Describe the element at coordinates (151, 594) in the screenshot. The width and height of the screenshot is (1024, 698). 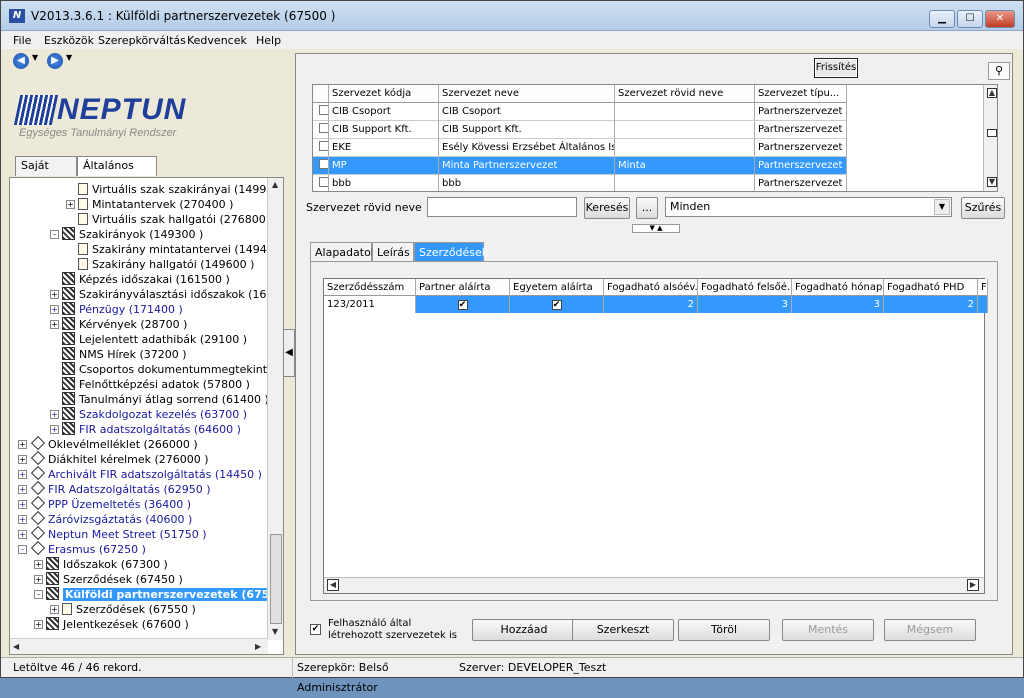
I see `tree-item: - Külföldi partnerszervezetek (67500 )` at that location.